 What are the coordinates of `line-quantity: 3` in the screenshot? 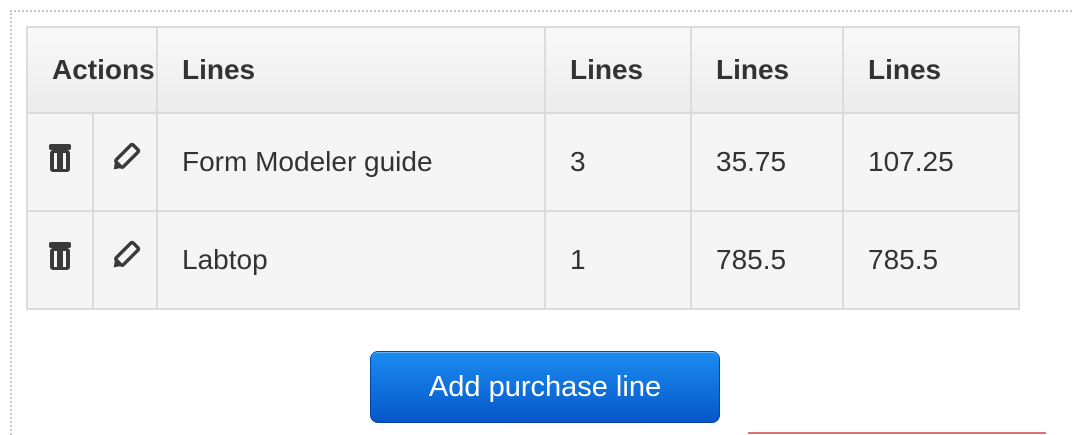 It's located at (618, 162).